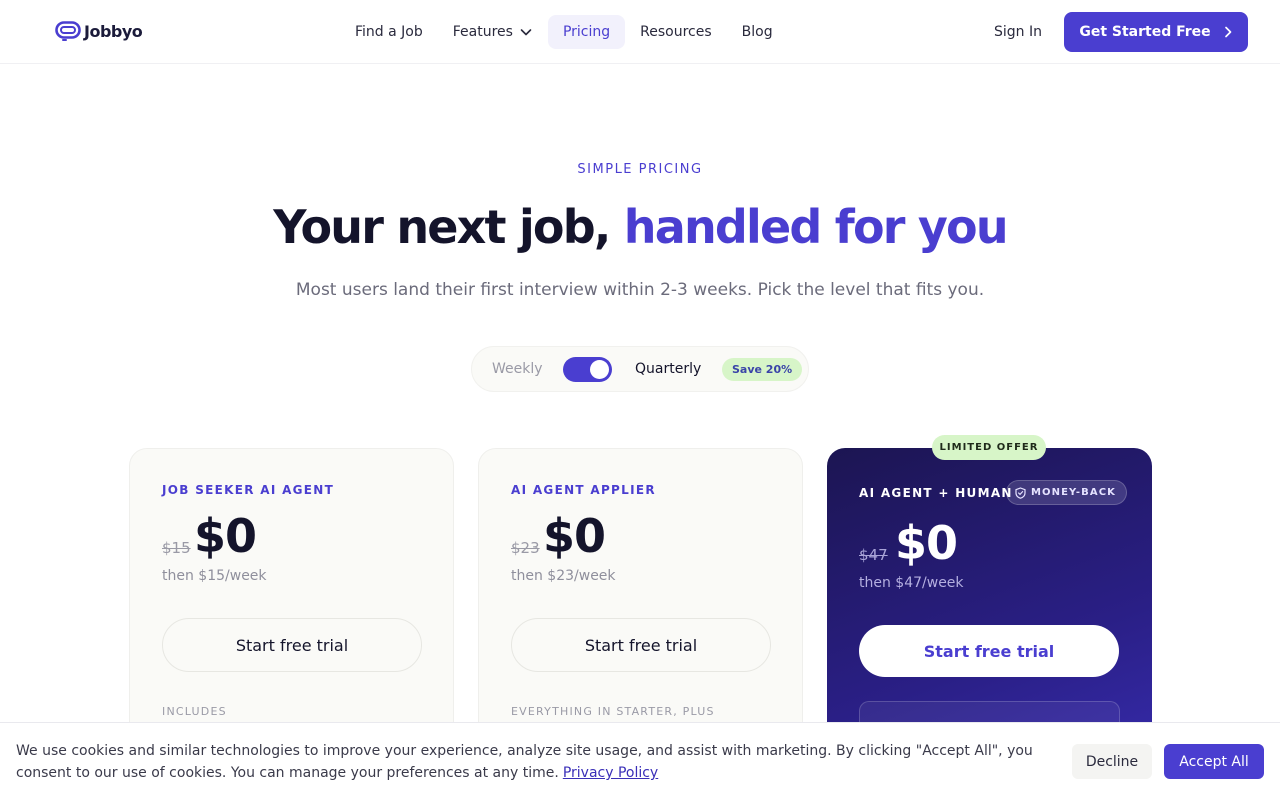  Describe the element at coordinates (176, 548) in the screenshot. I see `plan-old-price: $15` at that location.